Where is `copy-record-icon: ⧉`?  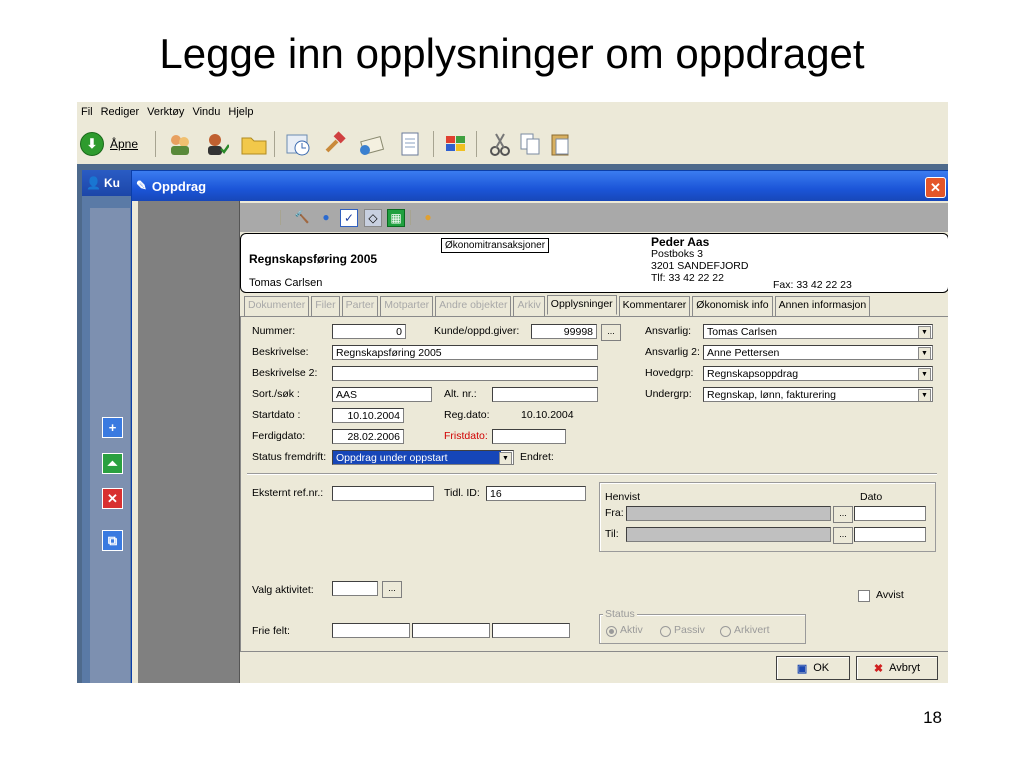
copy-record-icon: ⧉ is located at coordinates (112, 540).